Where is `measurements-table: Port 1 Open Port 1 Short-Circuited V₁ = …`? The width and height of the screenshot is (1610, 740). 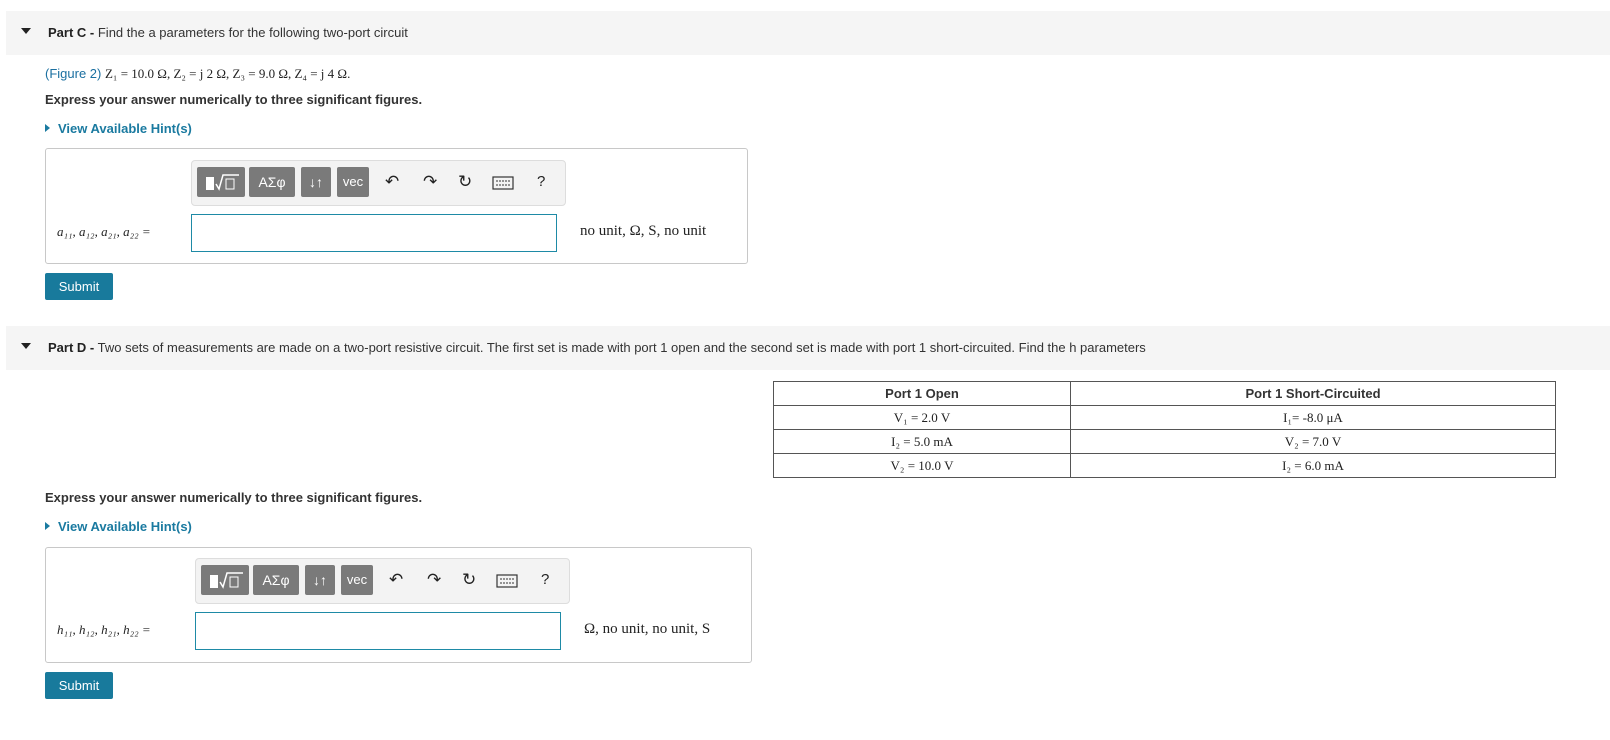
measurements-table: Port 1 Open Port 1 Short-Circuited V₁ = … is located at coordinates (1164, 429).